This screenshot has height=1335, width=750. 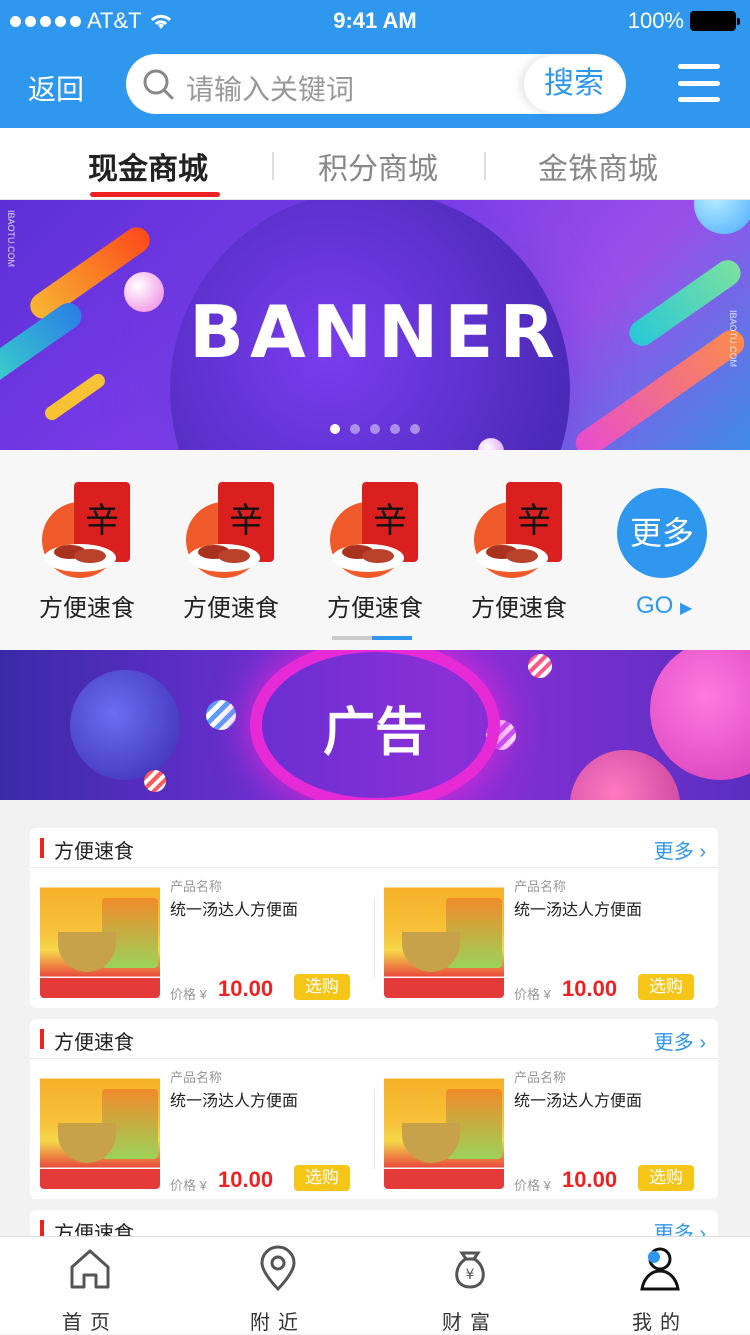 I want to click on tab-points-mall: 积分商城, so click(x=378, y=166).